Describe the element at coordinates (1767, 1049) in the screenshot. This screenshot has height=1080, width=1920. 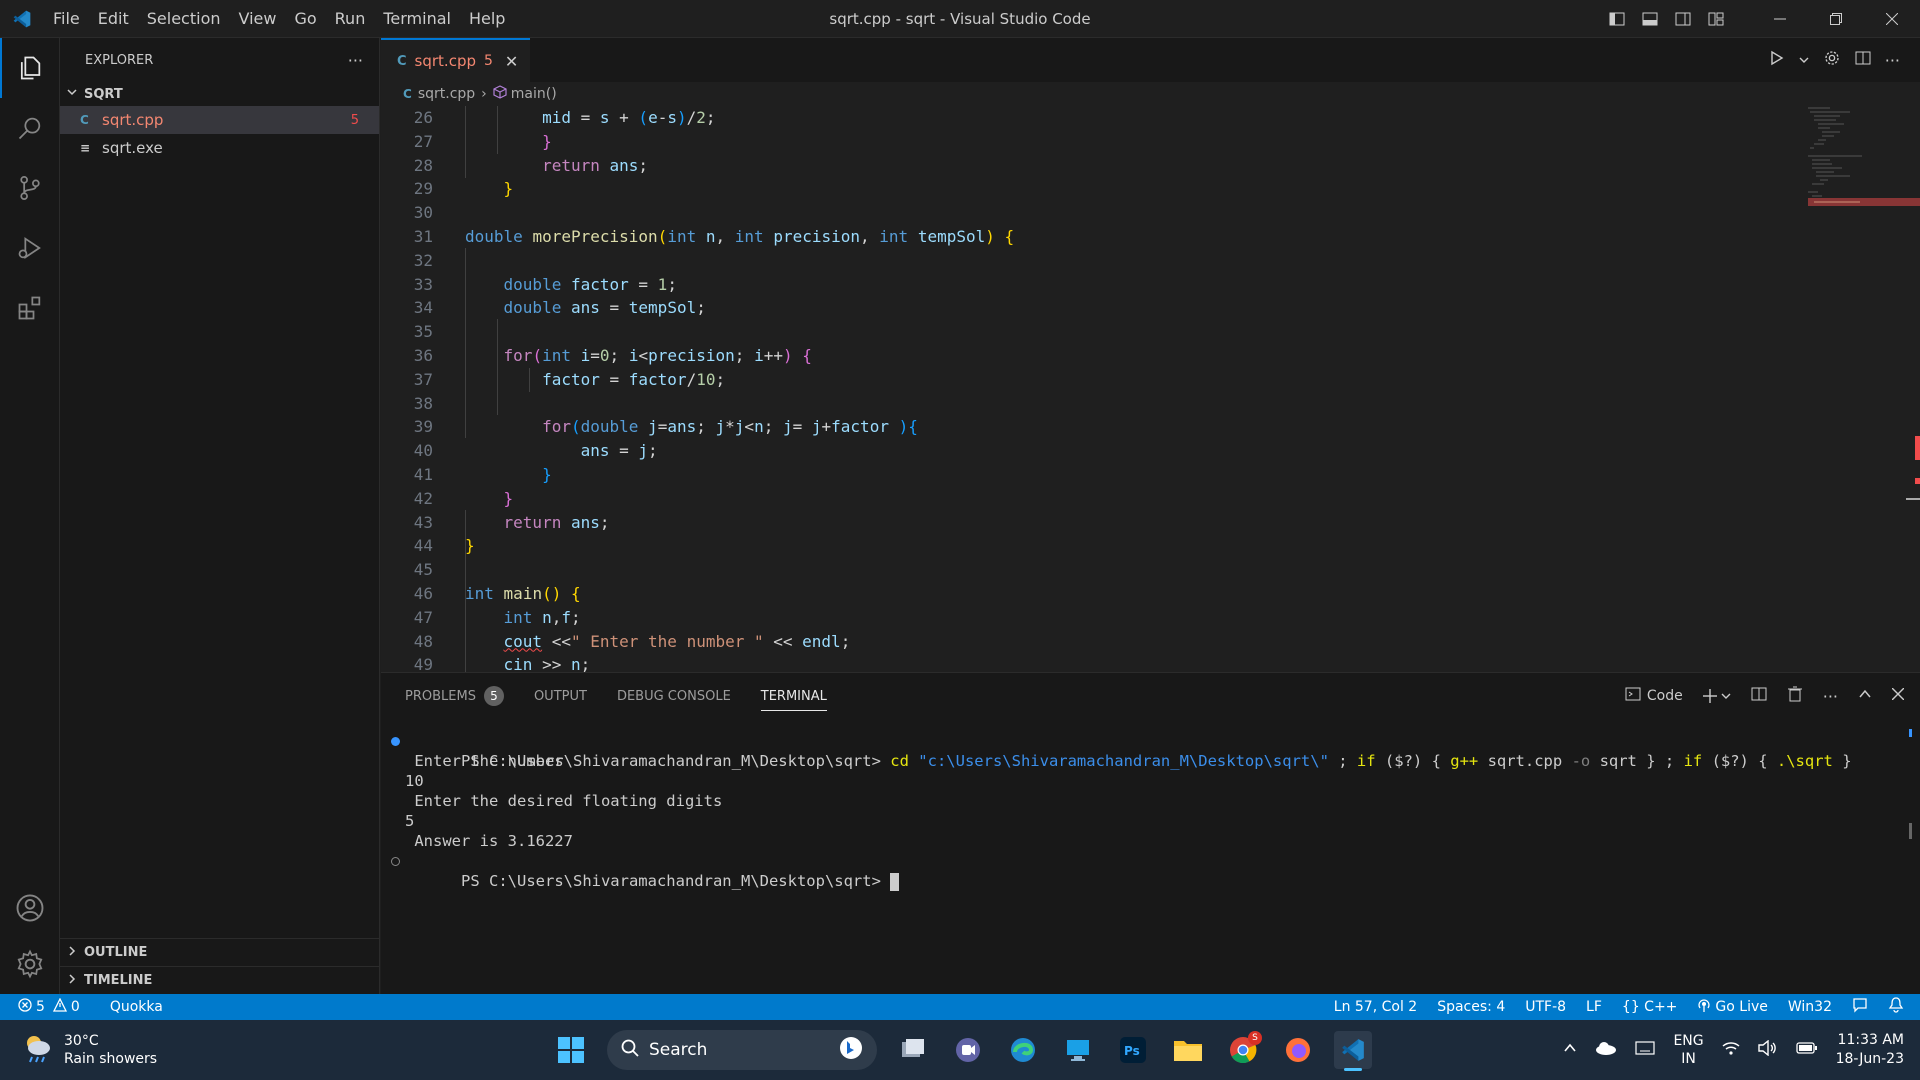
I see `volume-icon` at that location.